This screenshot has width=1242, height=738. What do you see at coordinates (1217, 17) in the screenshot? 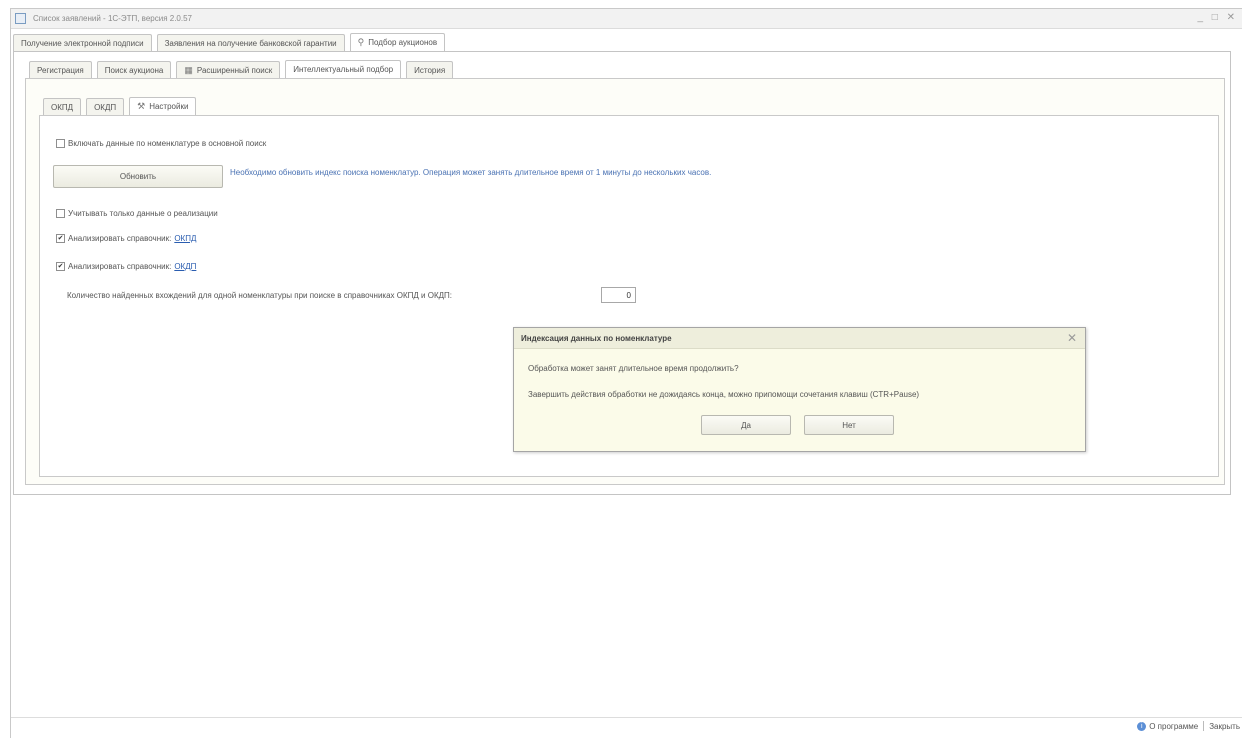
I see `window-controls: _ □ ✕` at bounding box center [1217, 17].